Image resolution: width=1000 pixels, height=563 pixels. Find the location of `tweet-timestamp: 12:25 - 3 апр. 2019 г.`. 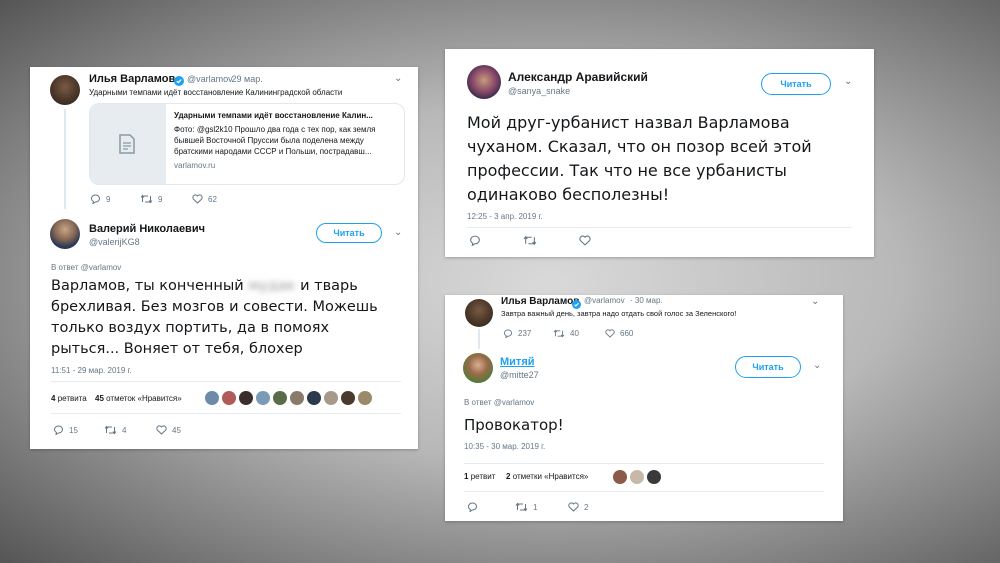

tweet-timestamp: 12:25 - 3 апр. 2019 г. is located at coordinates (505, 216).